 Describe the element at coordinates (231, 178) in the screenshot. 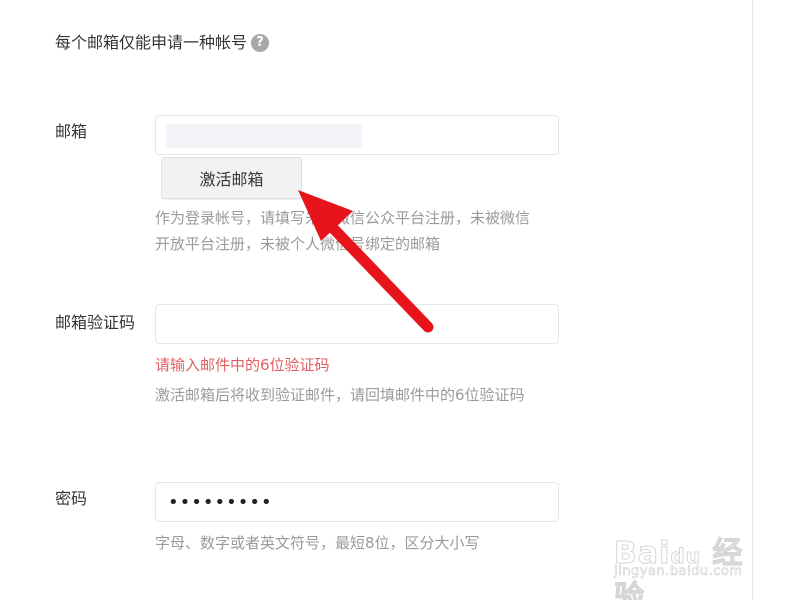

I see `activate-email-button: 激活邮箱` at that location.